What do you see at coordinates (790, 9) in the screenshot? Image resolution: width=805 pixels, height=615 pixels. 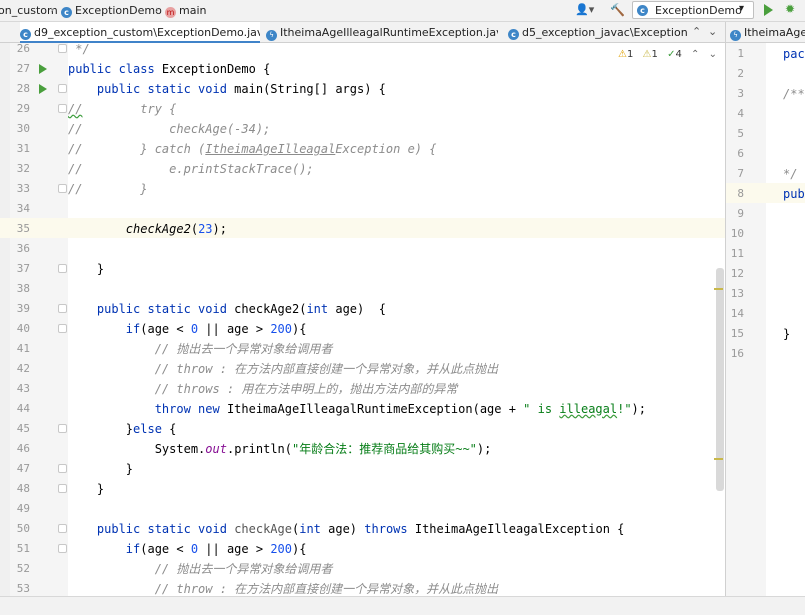 I see `debug-icon: ✹` at bounding box center [790, 9].